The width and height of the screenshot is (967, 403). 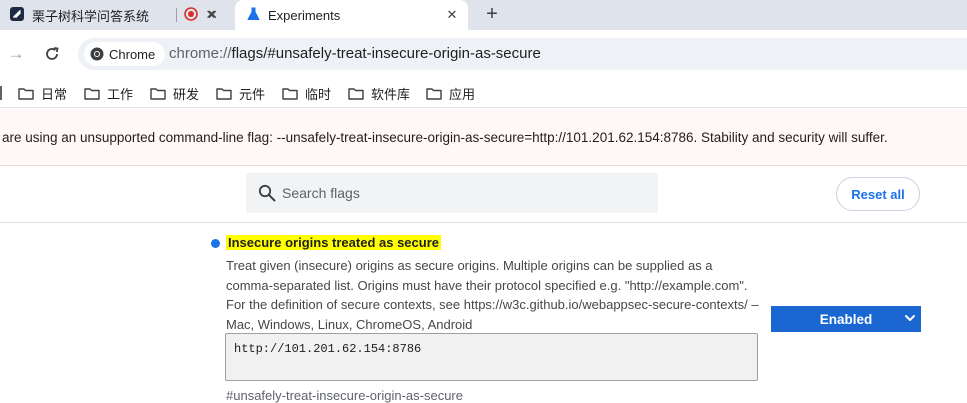 What do you see at coordinates (878, 194) in the screenshot?
I see `reset-all-button: Reset all` at bounding box center [878, 194].